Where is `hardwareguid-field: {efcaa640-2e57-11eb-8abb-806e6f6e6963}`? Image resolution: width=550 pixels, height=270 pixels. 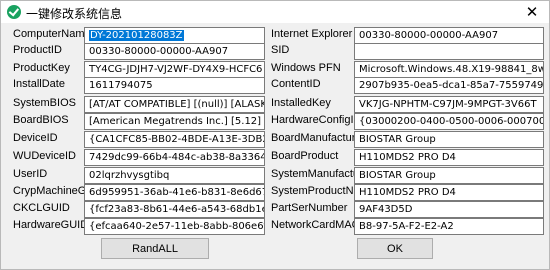 hardwareguid-field: {efcaa640-2e57-11eb-8abb-806e6f6e6963} is located at coordinates (174, 226).